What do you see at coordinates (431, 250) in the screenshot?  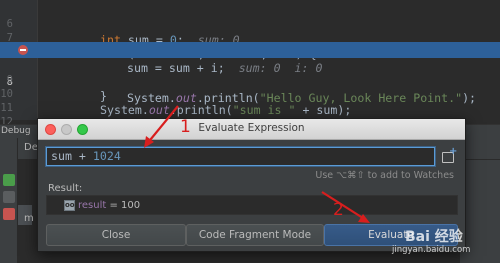 I see `watermark-url: jingyan.baidu.com` at bounding box center [431, 250].